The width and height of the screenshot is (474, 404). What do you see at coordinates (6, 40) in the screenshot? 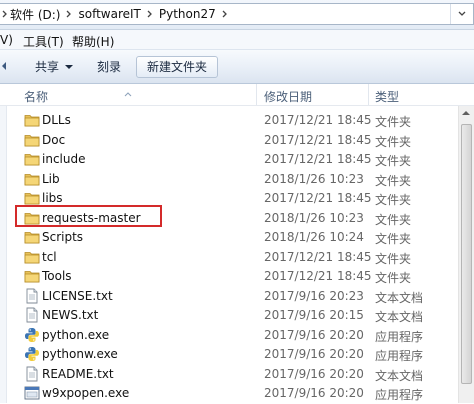
I see `menu-view: V)` at bounding box center [6, 40].